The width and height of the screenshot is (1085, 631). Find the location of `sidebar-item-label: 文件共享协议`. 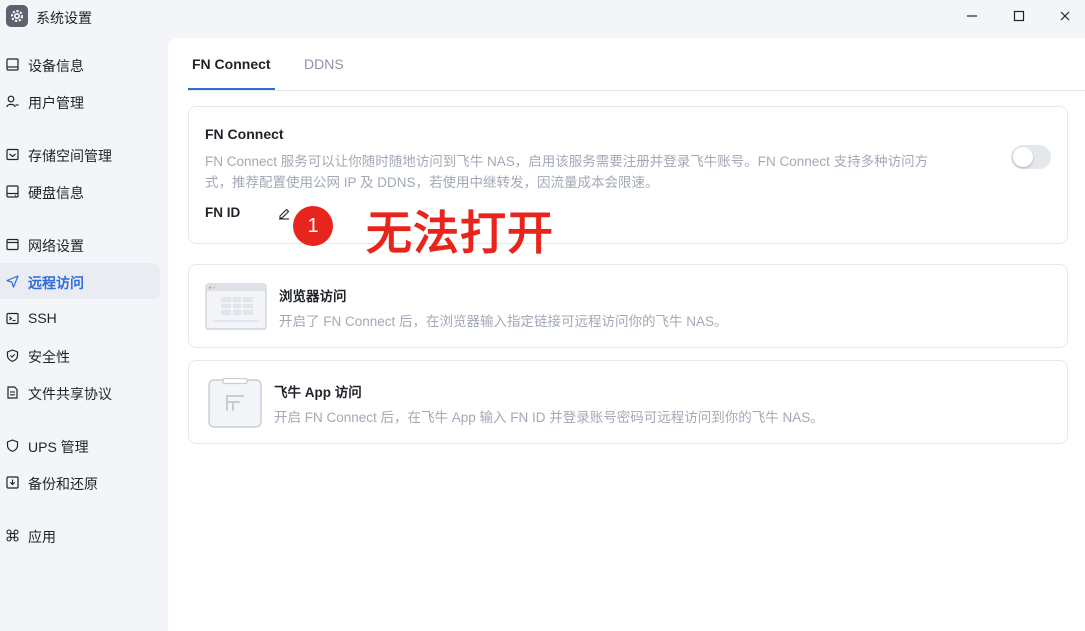

sidebar-item-label: 文件共享协议 is located at coordinates (70, 394).